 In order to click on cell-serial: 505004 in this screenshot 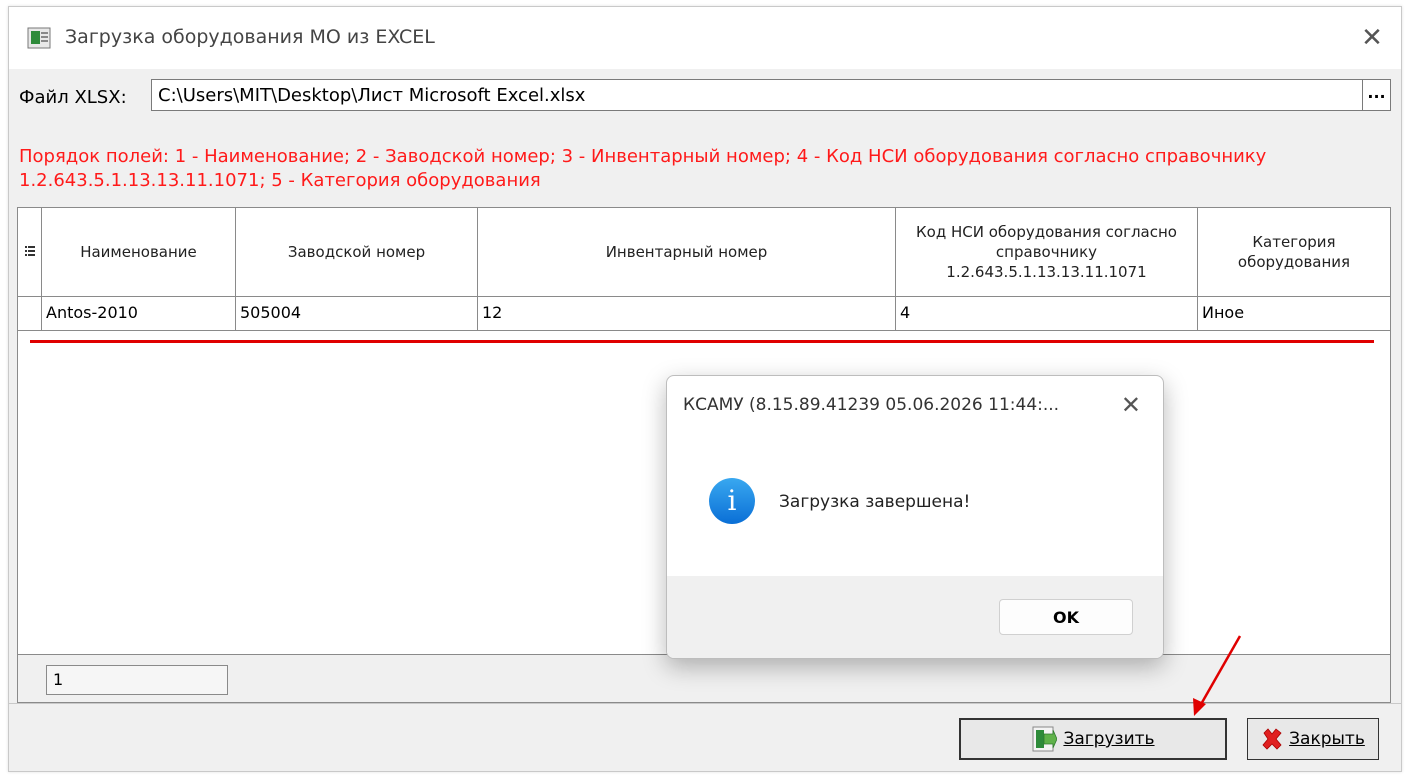, I will do `click(357, 313)`.